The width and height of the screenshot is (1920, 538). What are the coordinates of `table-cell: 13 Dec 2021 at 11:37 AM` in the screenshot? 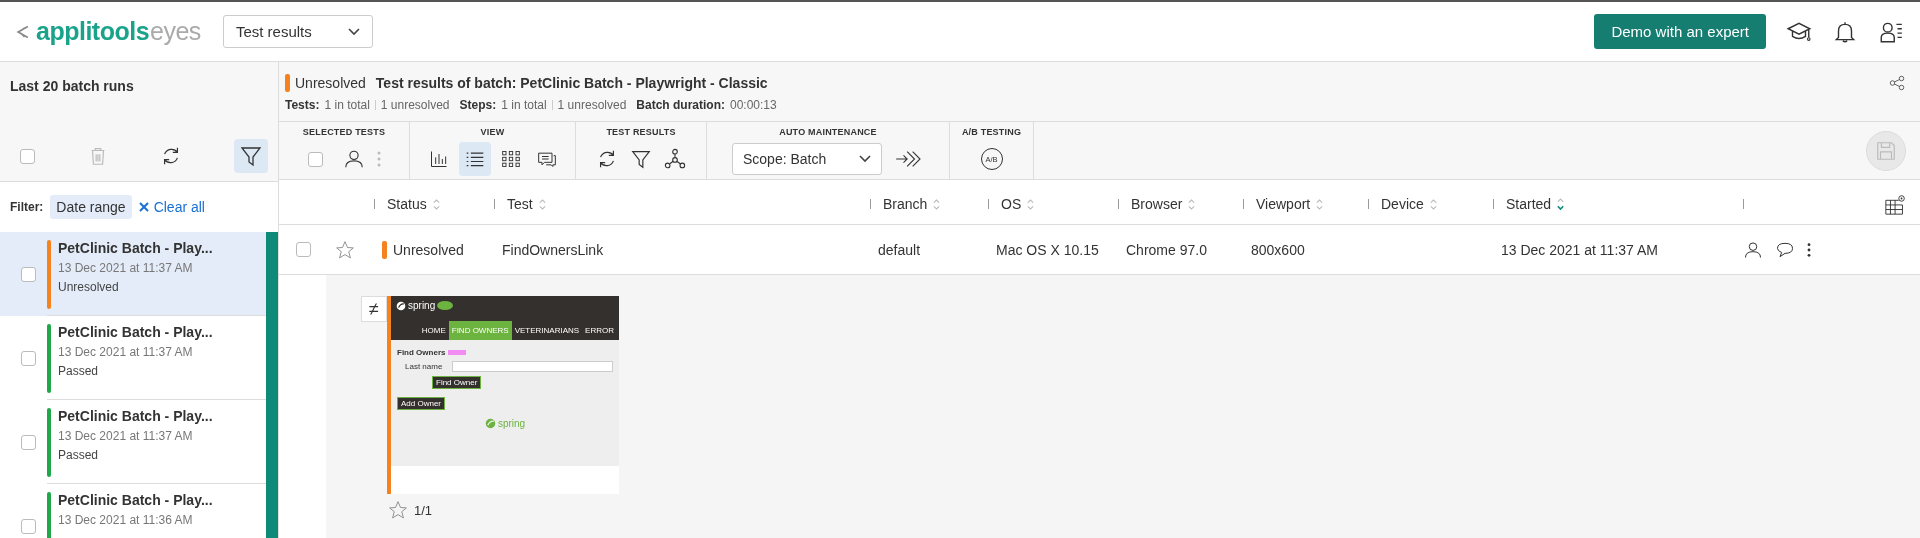 It's located at (1579, 249).